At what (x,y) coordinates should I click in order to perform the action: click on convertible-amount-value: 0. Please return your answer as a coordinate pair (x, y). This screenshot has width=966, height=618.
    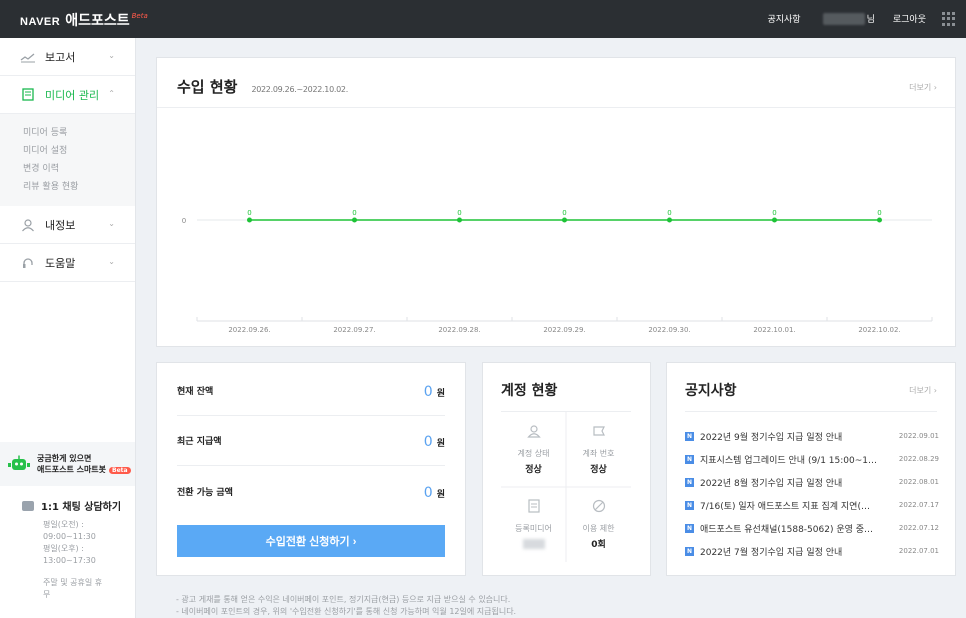
    Looking at the image, I should click on (428, 492).